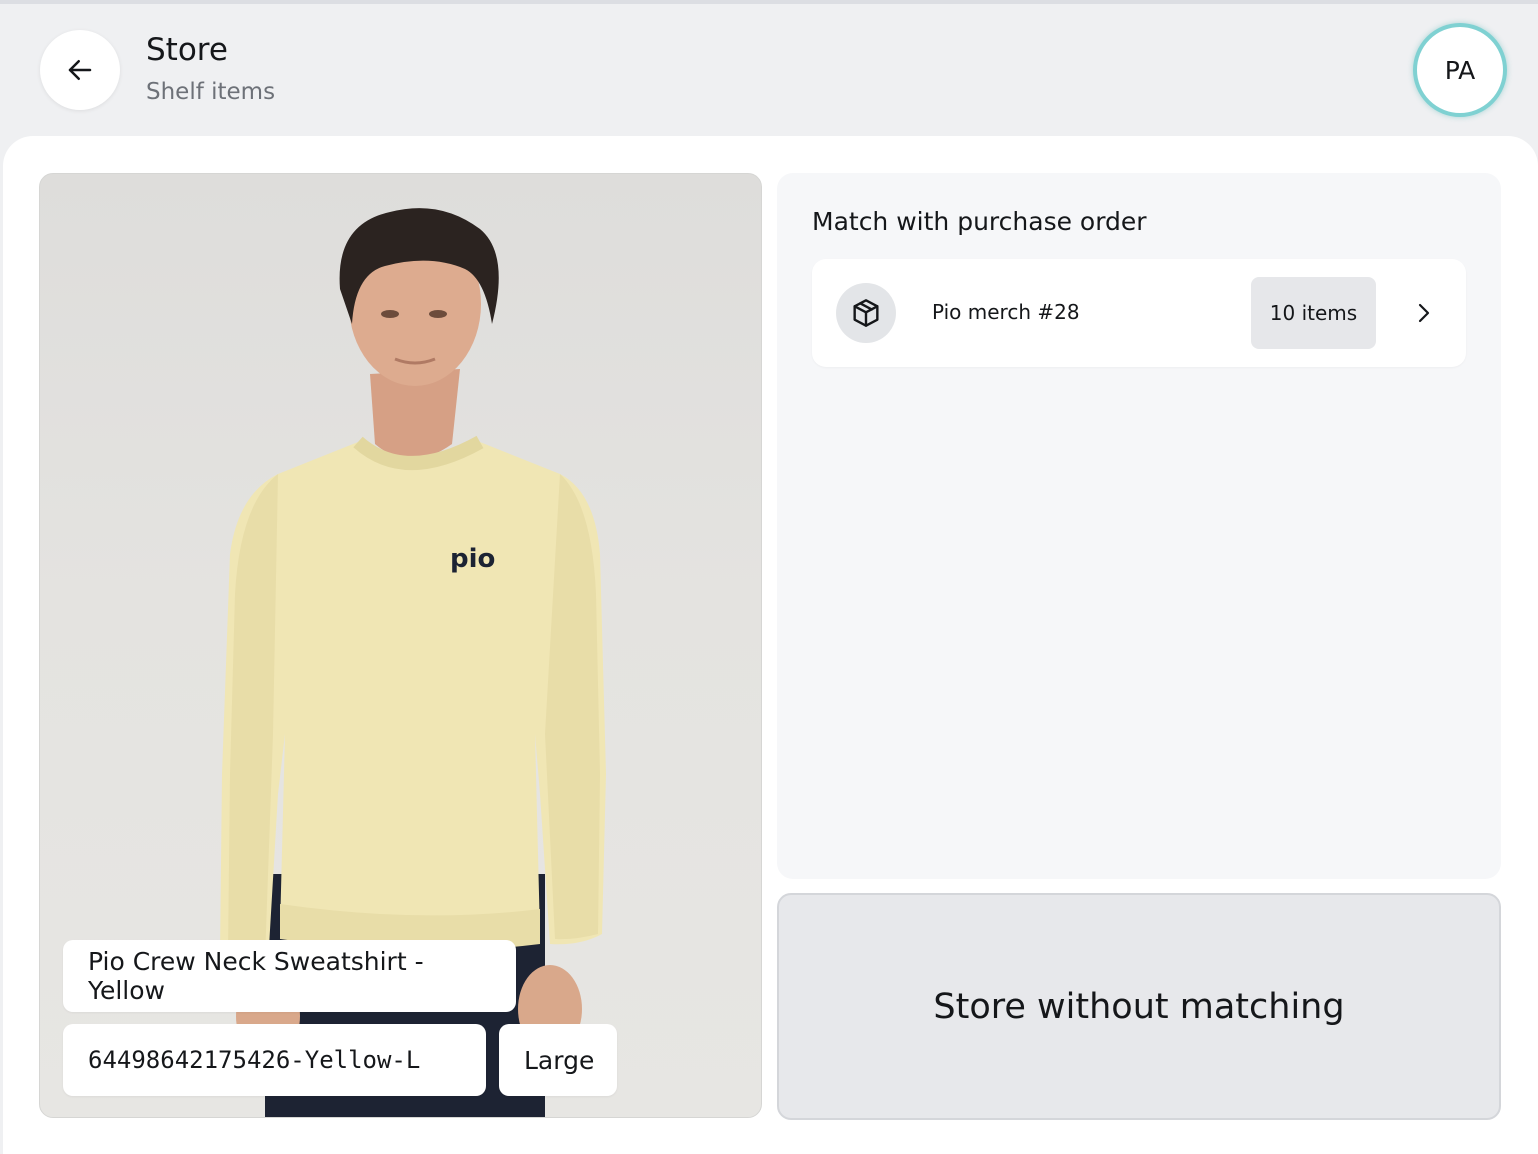  I want to click on chest-logo: pio, so click(472, 559).